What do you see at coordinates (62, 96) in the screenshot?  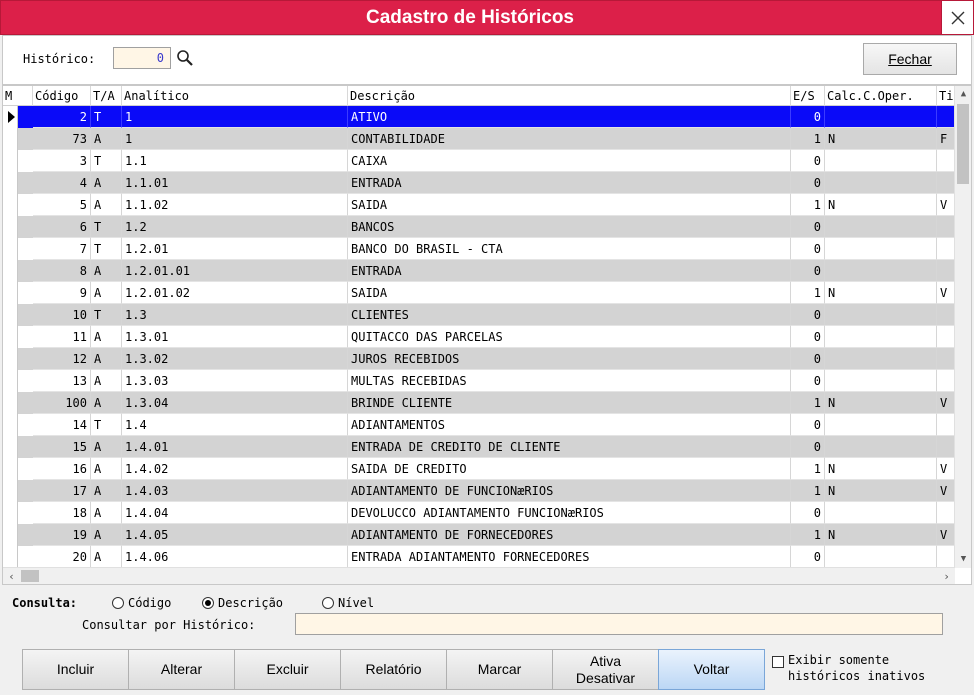 I see `column-header: Código` at bounding box center [62, 96].